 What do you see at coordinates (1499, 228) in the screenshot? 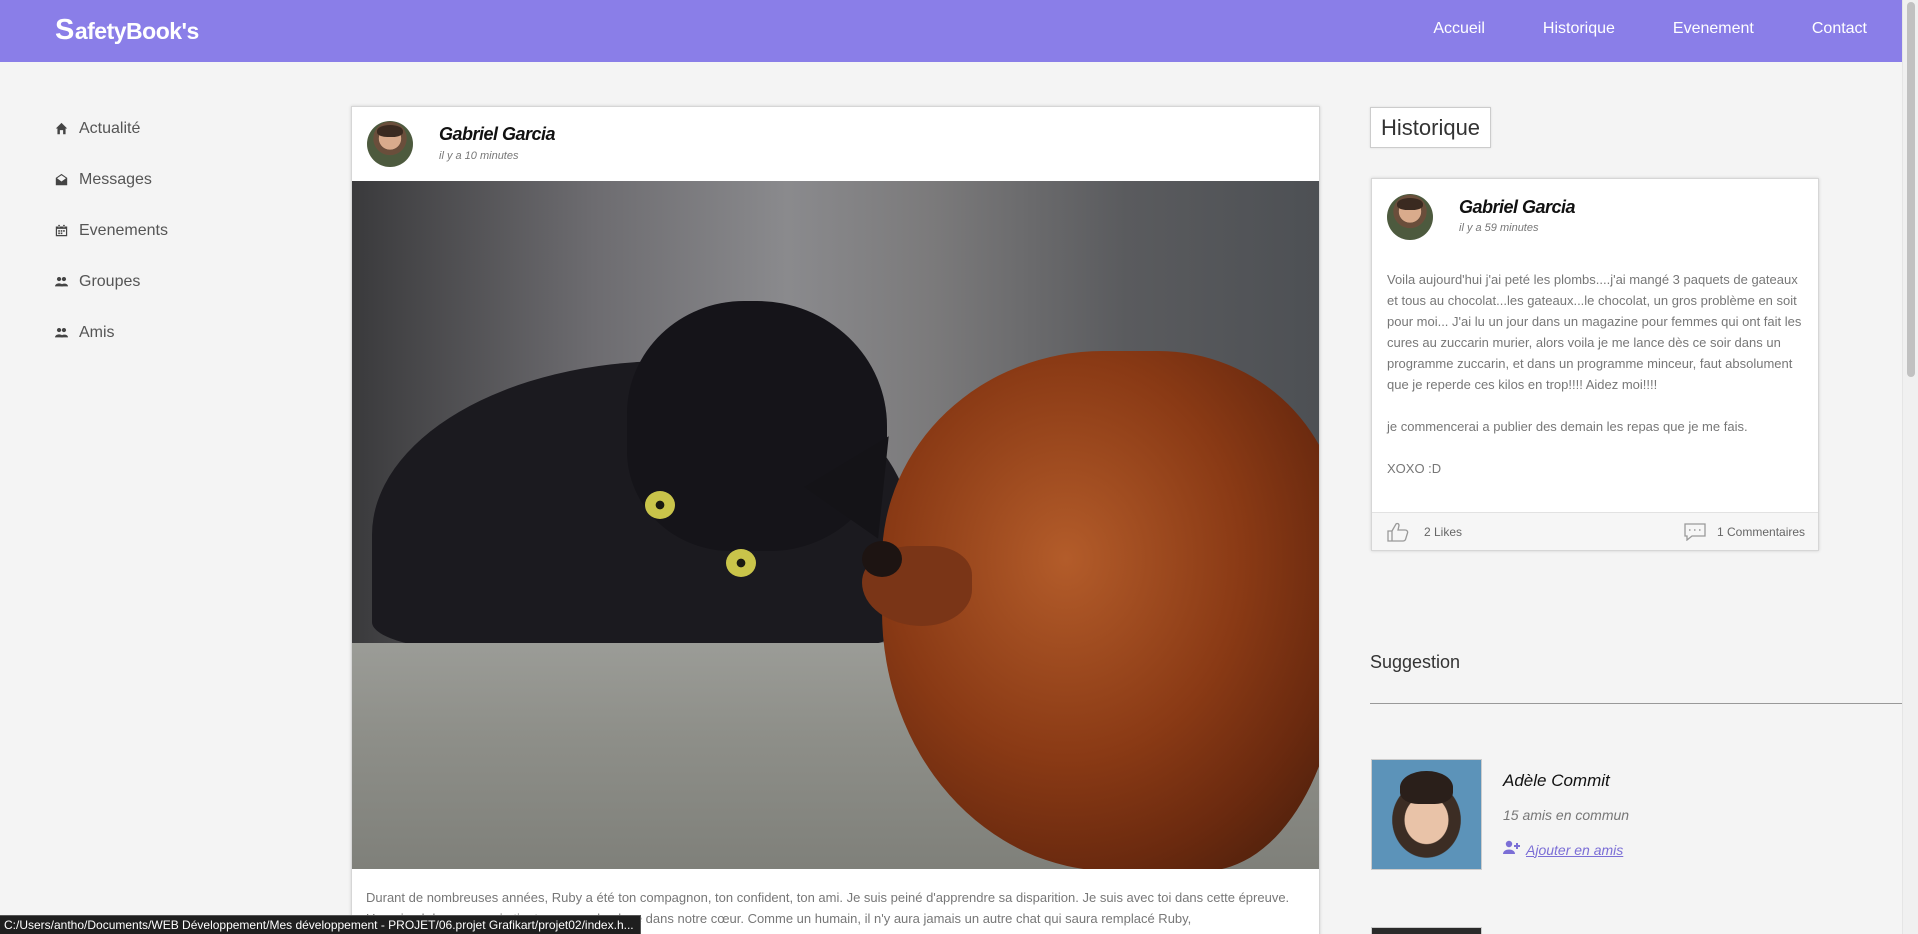
I see `historique-time: il y a 59 minutes` at bounding box center [1499, 228].